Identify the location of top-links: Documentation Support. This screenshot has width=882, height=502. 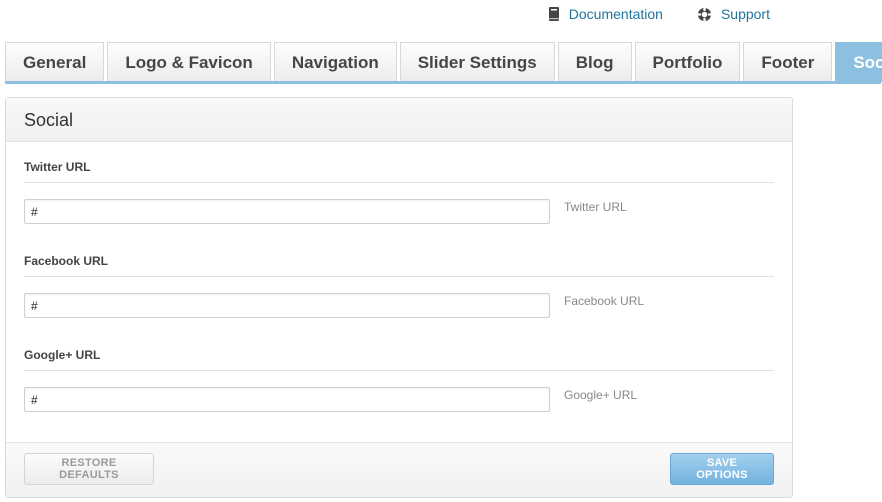
(659, 14).